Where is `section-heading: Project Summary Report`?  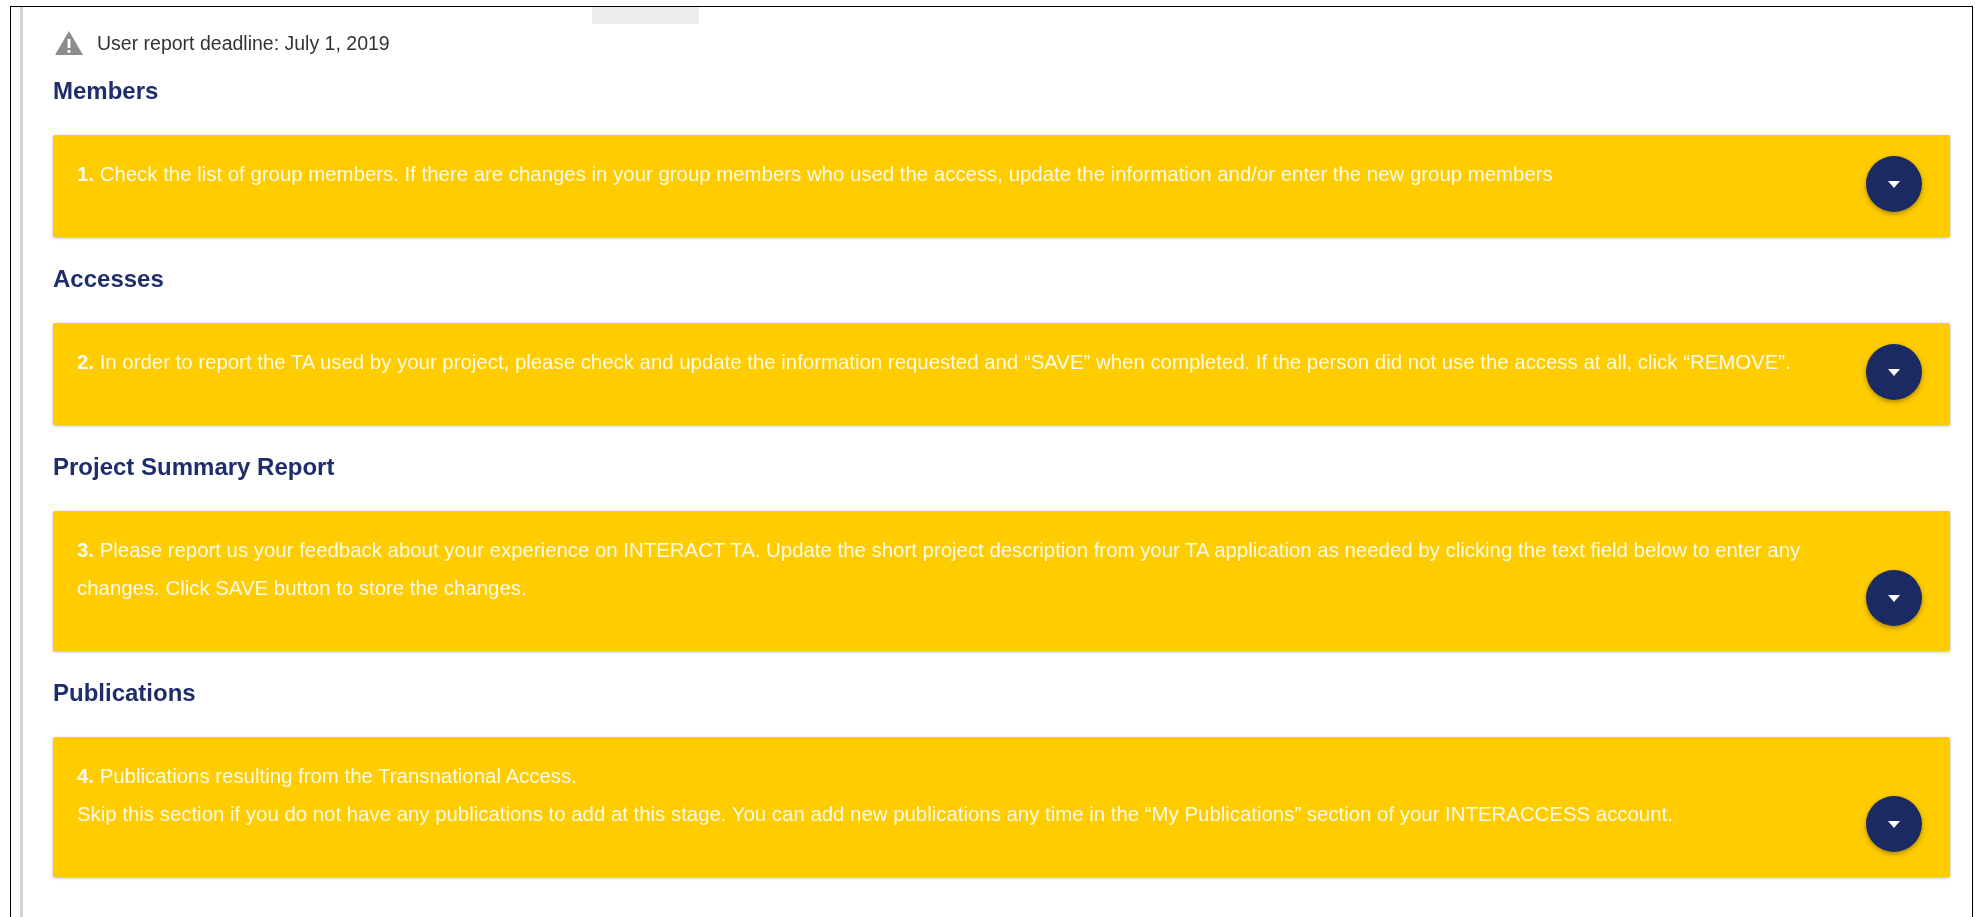 section-heading: Project Summary Report is located at coordinates (194, 467).